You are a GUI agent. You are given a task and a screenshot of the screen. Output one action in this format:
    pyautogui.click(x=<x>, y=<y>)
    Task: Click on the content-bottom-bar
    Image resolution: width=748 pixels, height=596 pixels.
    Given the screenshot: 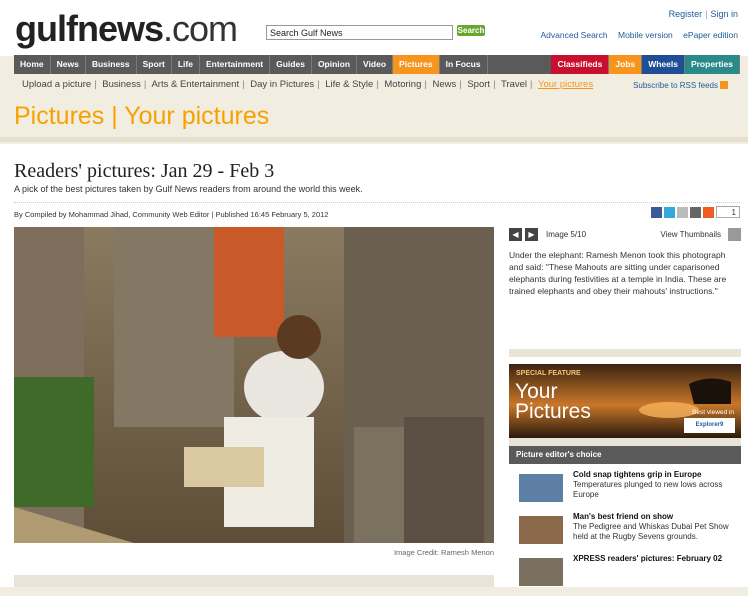 What is the action you would take?
    pyautogui.click(x=254, y=581)
    